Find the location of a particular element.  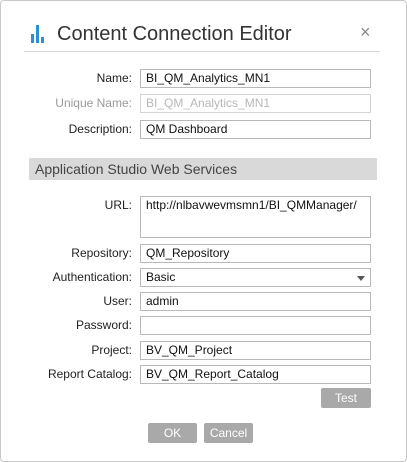

authentication-value: Basic is located at coordinates (161, 277).